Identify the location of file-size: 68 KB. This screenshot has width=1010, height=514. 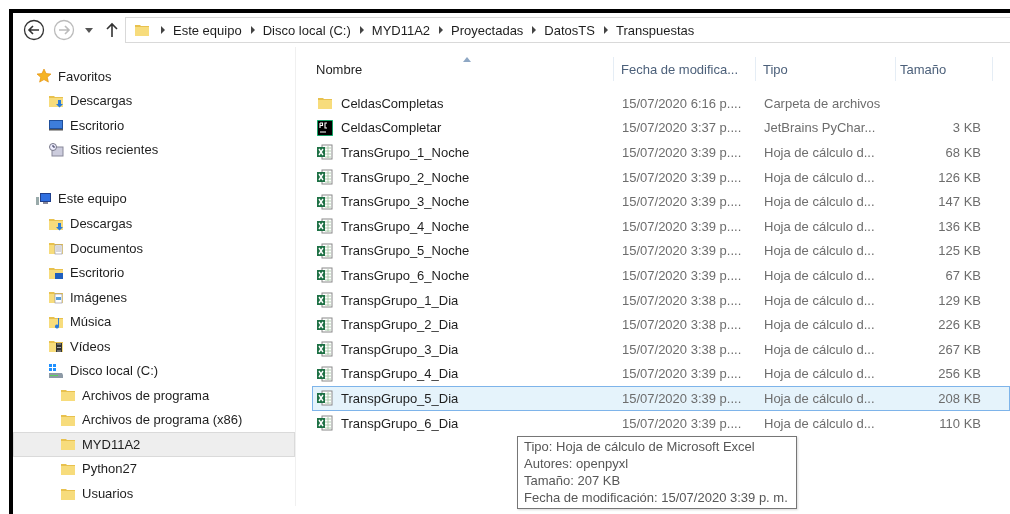
(963, 152).